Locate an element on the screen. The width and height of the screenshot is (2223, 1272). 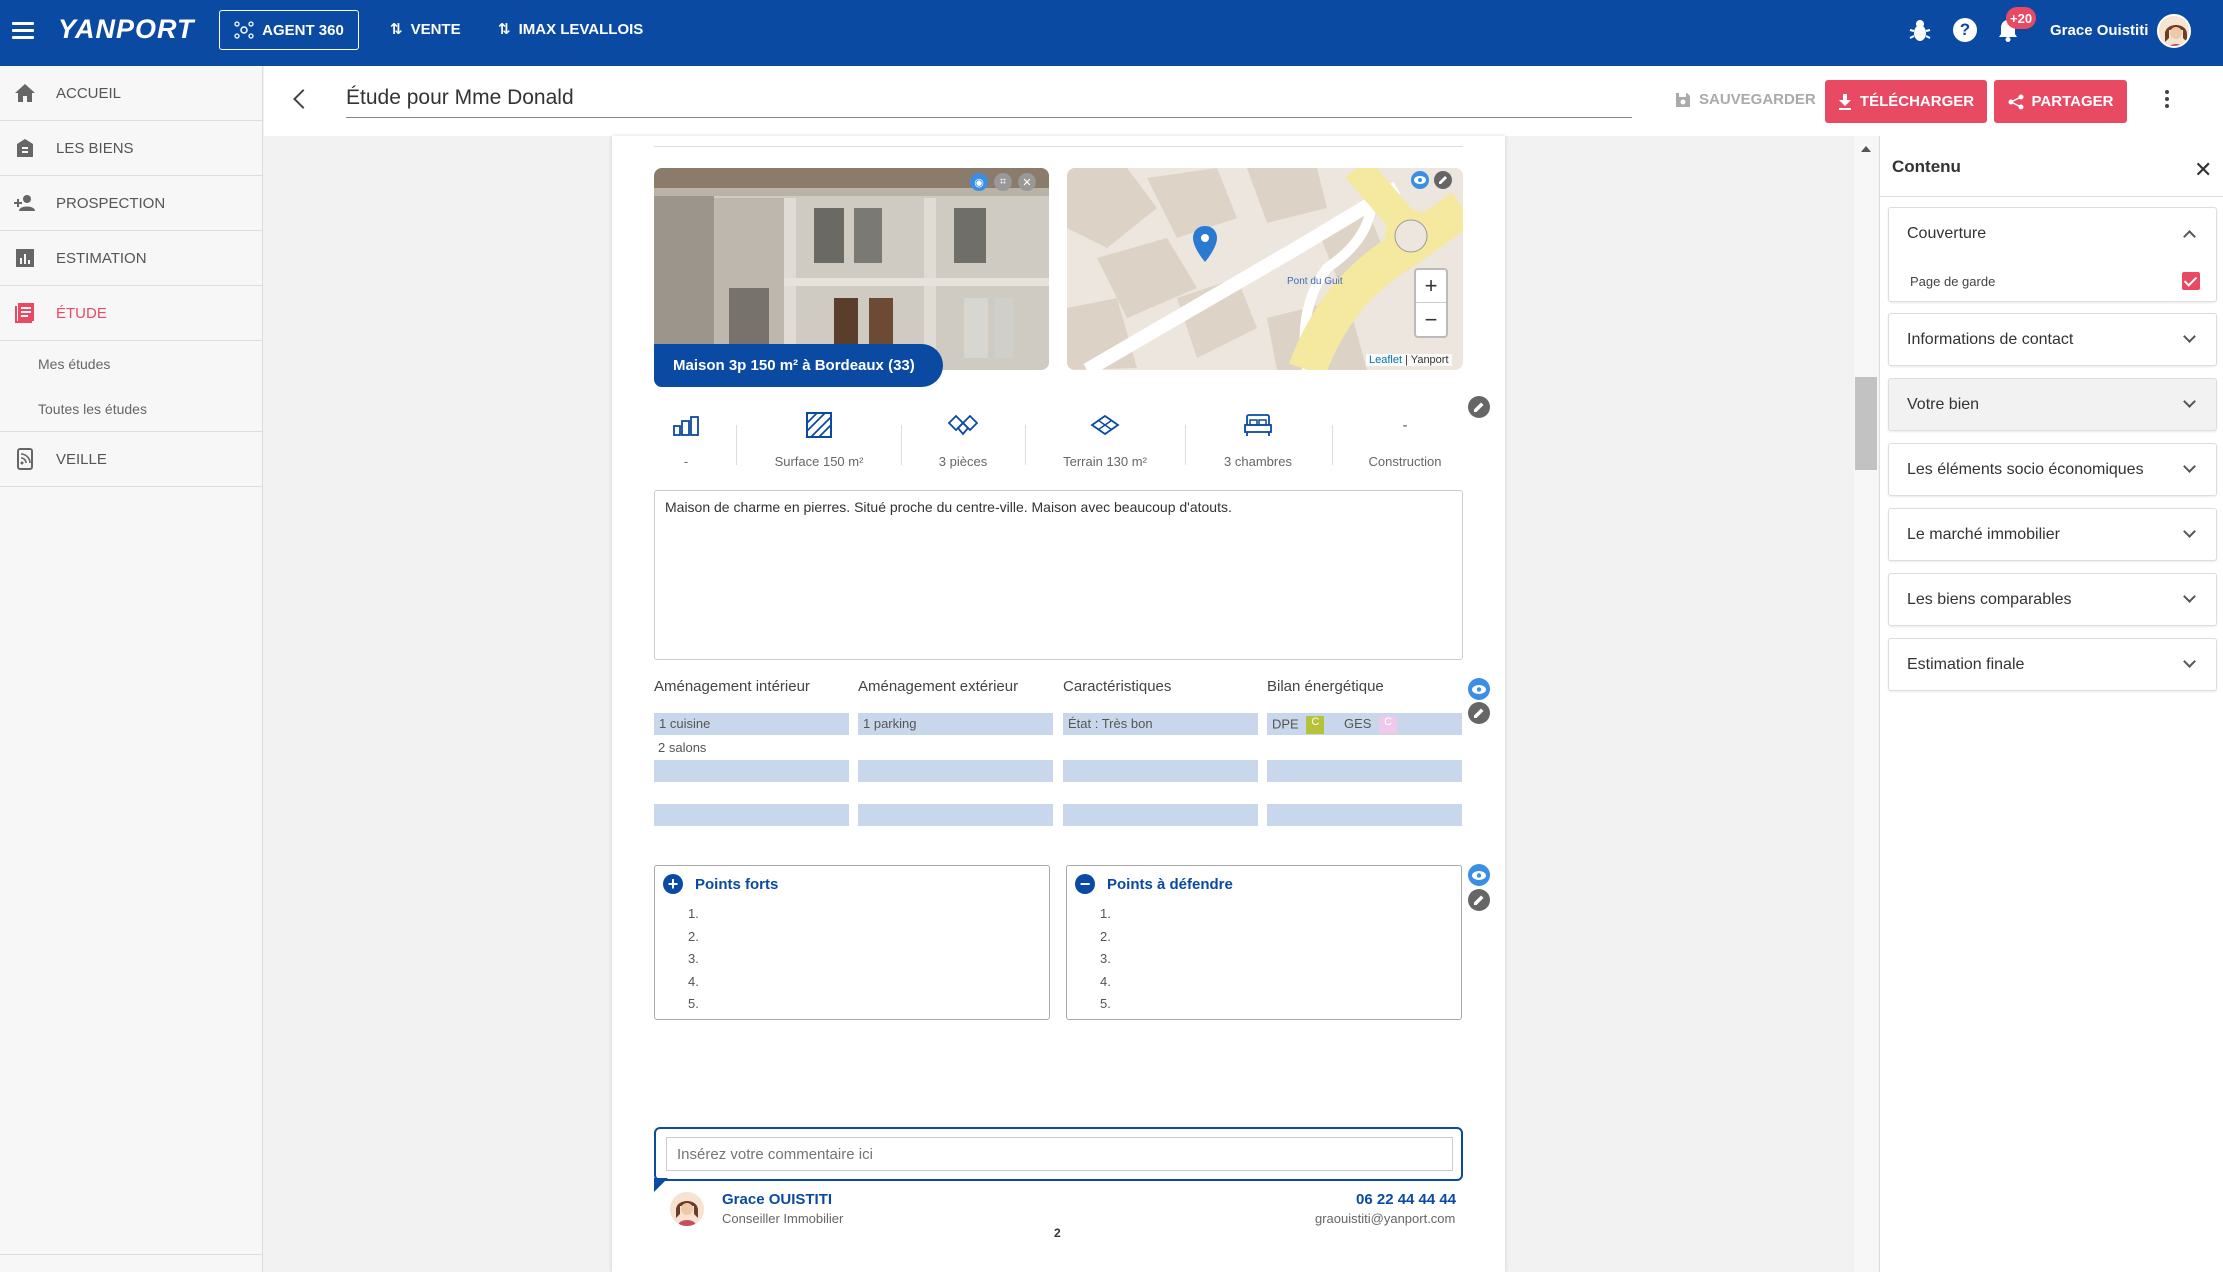
section-informations-contact: Informations de contact is located at coordinates (2052, 339).